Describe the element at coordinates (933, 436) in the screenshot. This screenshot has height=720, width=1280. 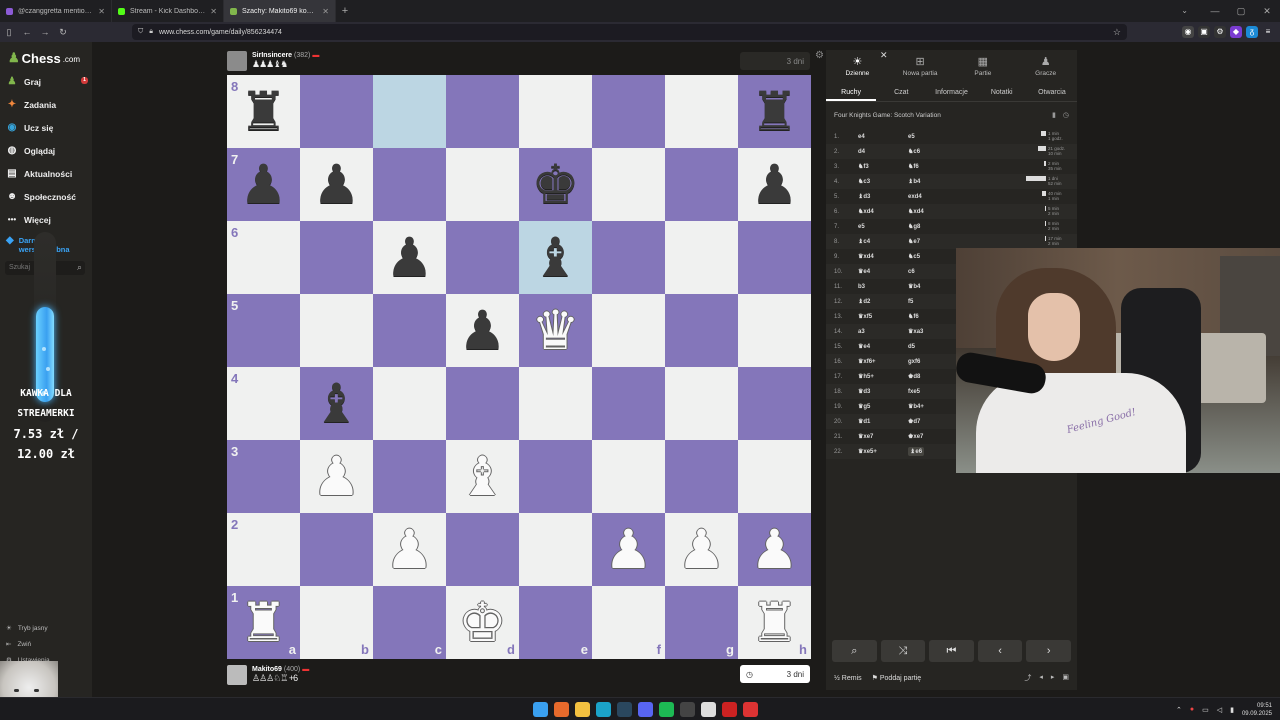
I see `black-move: ♚xe7` at that location.